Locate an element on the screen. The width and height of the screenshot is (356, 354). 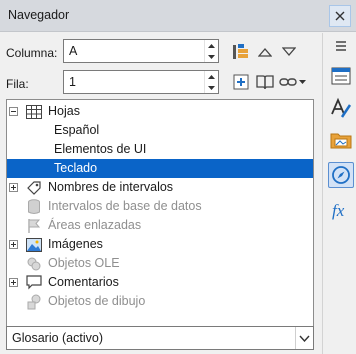
svg-text: fx is located at coordinates (338, 210).